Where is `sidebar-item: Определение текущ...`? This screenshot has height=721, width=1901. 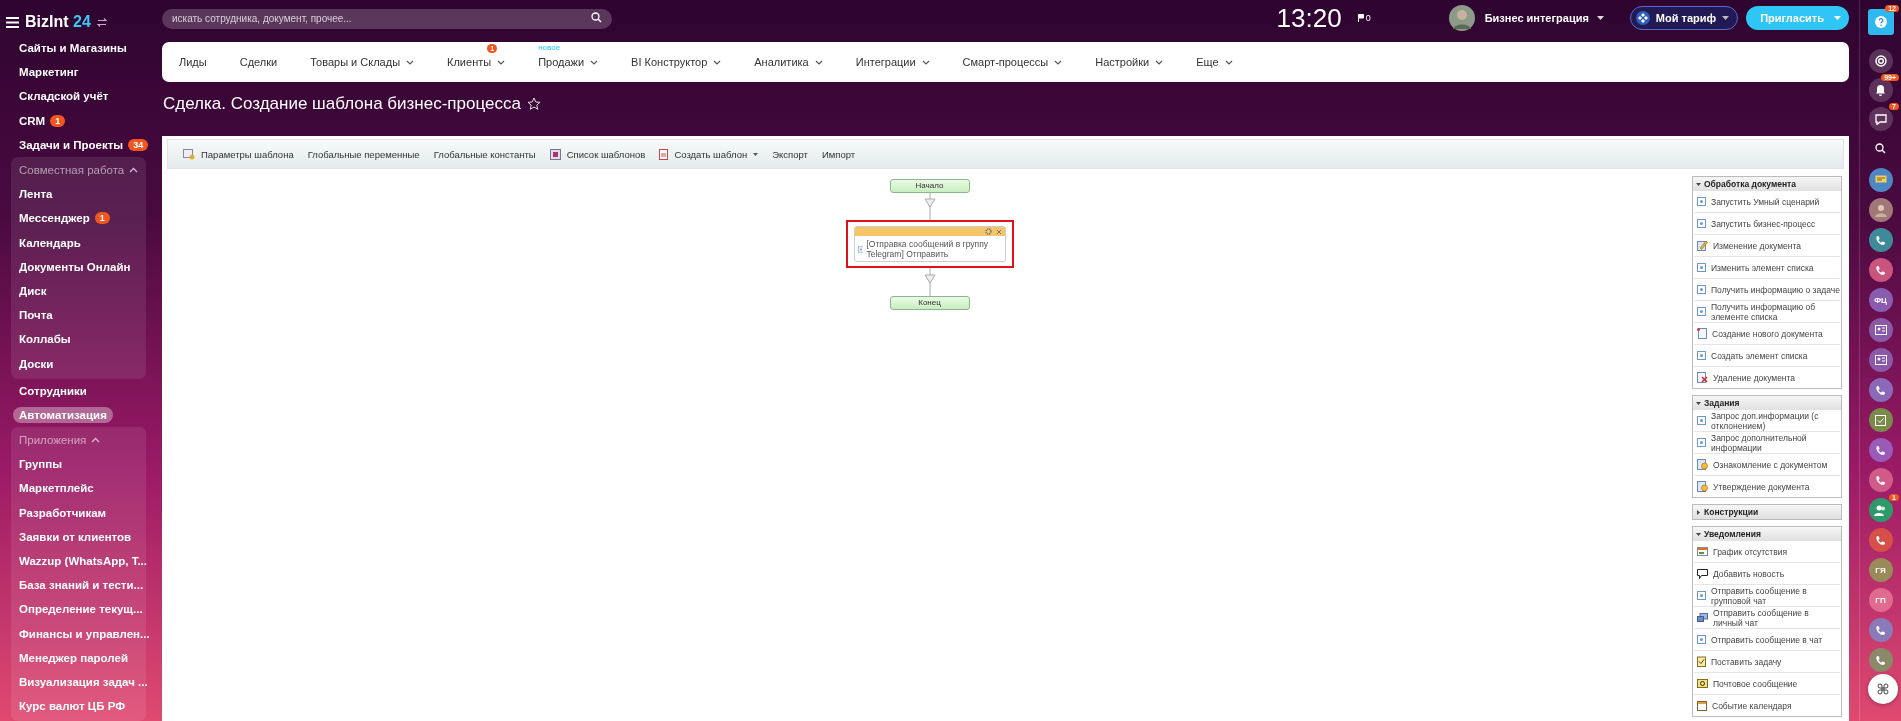 sidebar-item: Определение текущ... is located at coordinates (81, 609).